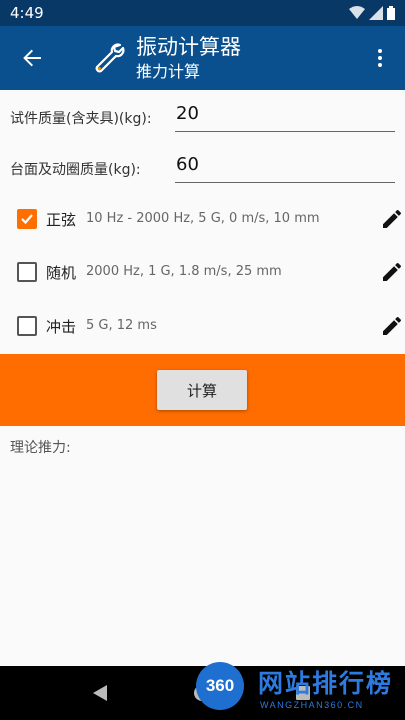 Image resolution: width=405 pixels, height=720 pixels. I want to click on back-button, so click(32, 58).